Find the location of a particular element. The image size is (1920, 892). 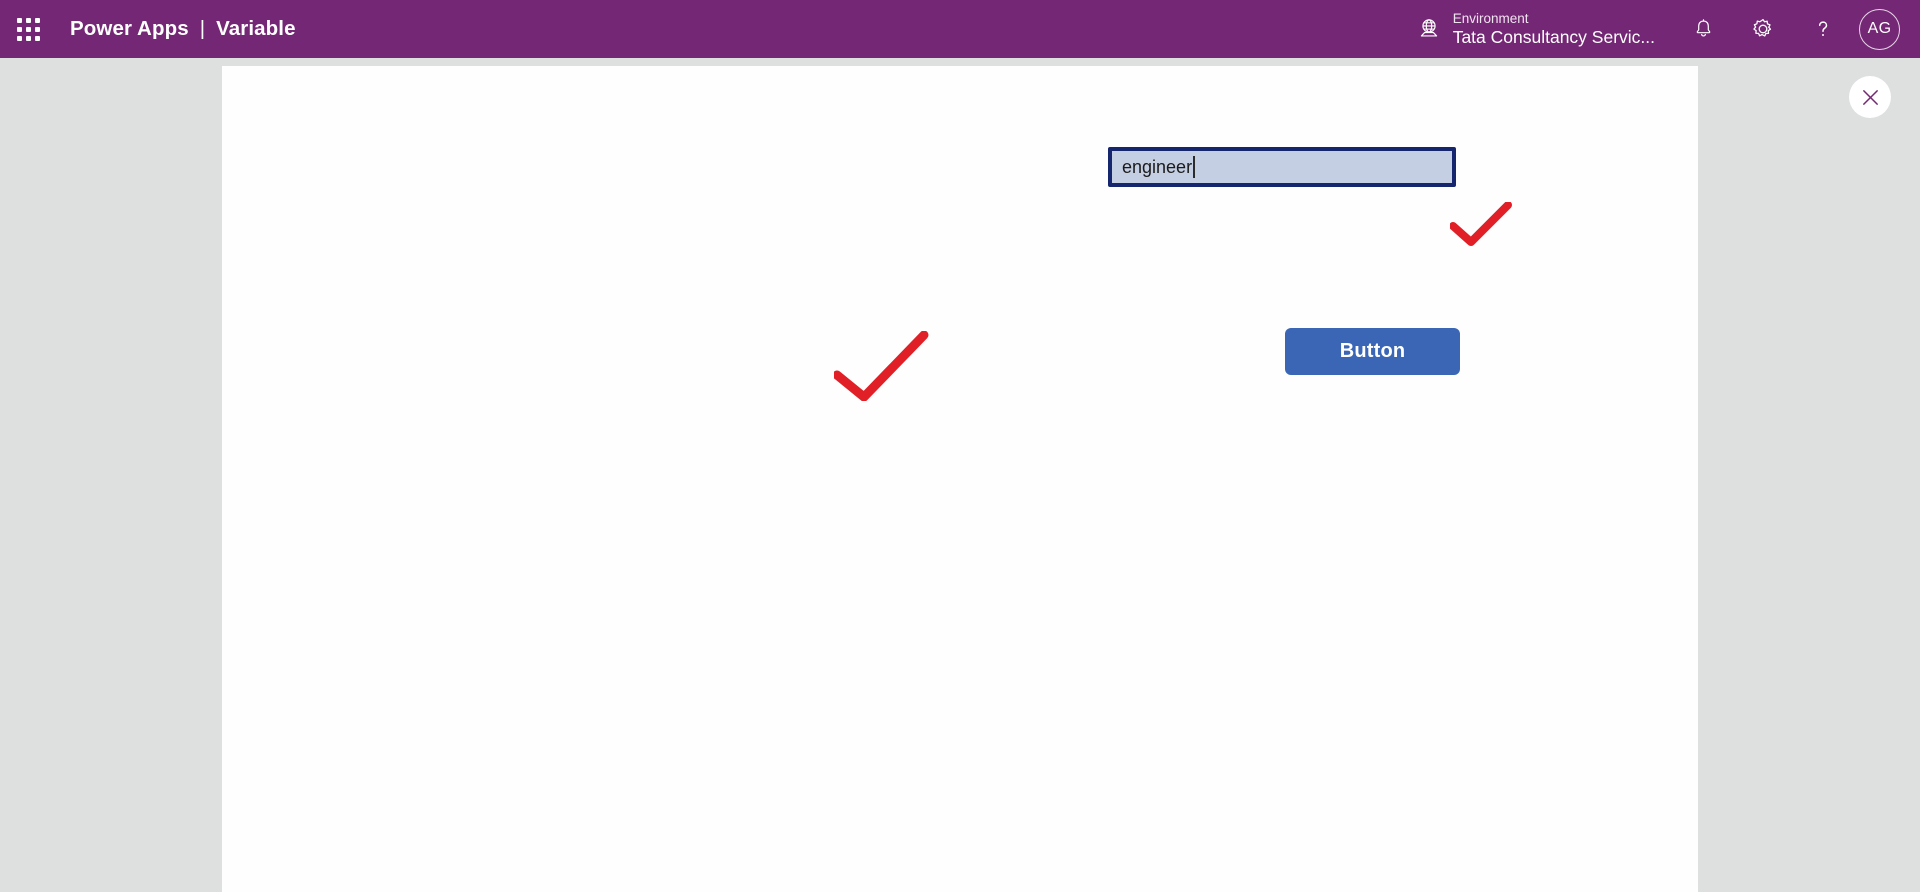

app-launcher-waffle-icon is located at coordinates (28, 29).